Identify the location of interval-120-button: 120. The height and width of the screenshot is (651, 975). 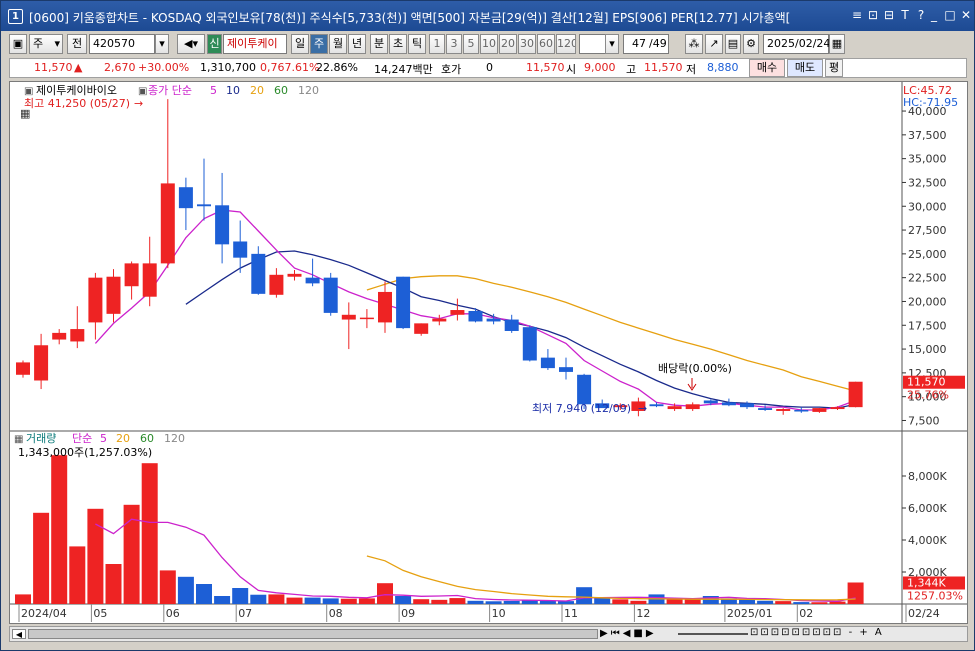
(566, 44).